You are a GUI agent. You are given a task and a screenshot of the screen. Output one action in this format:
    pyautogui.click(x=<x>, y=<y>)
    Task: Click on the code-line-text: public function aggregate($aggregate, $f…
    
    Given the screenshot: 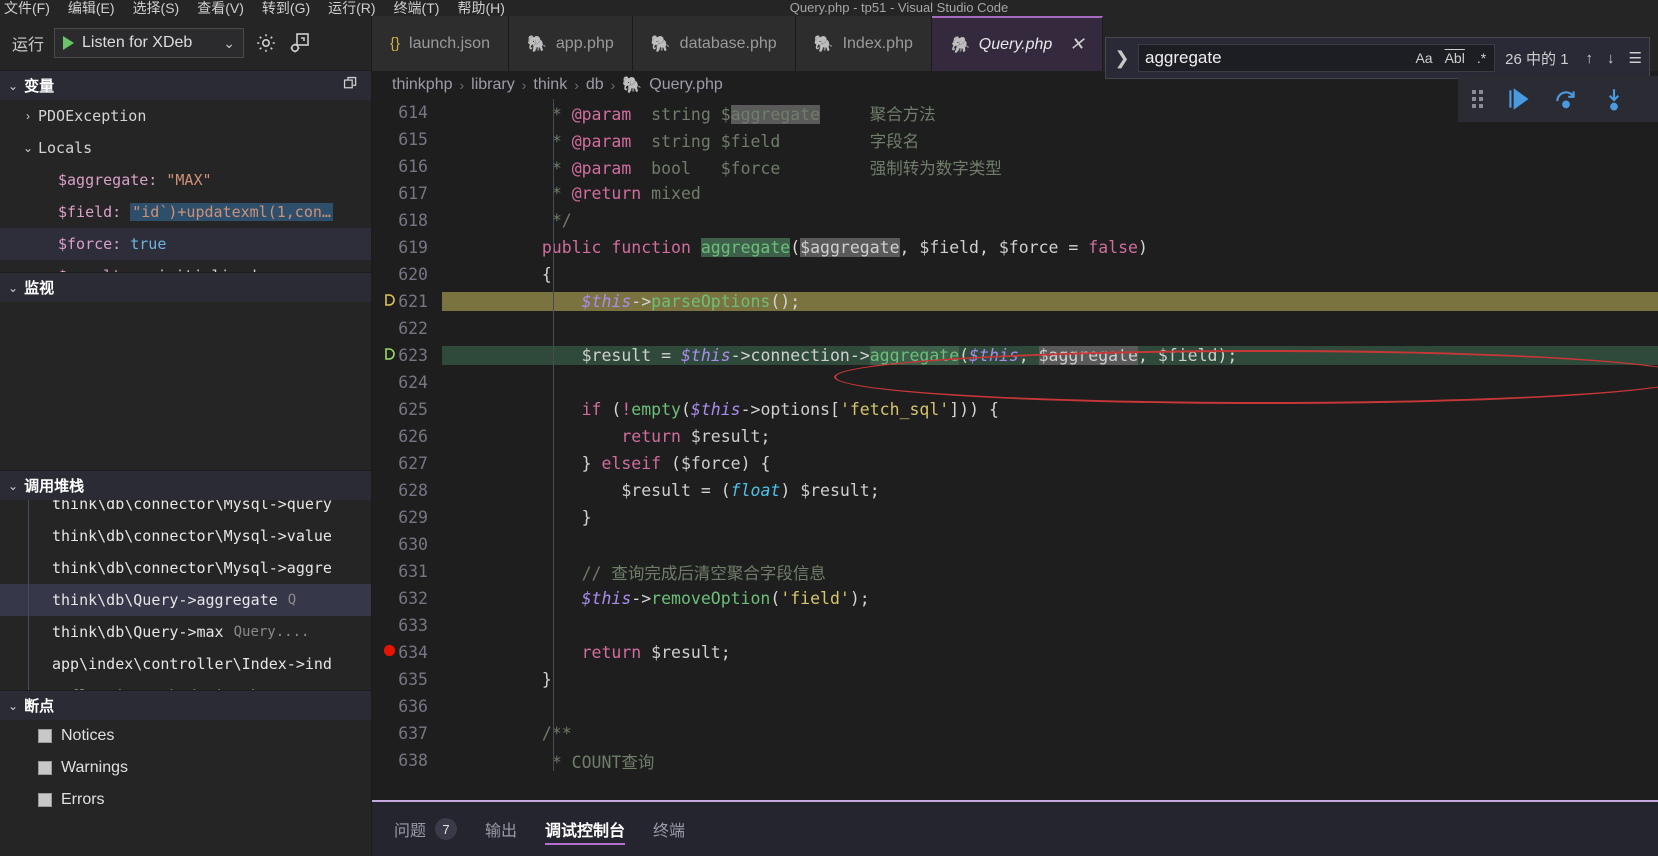 What is the action you would take?
    pyautogui.click(x=795, y=247)
    